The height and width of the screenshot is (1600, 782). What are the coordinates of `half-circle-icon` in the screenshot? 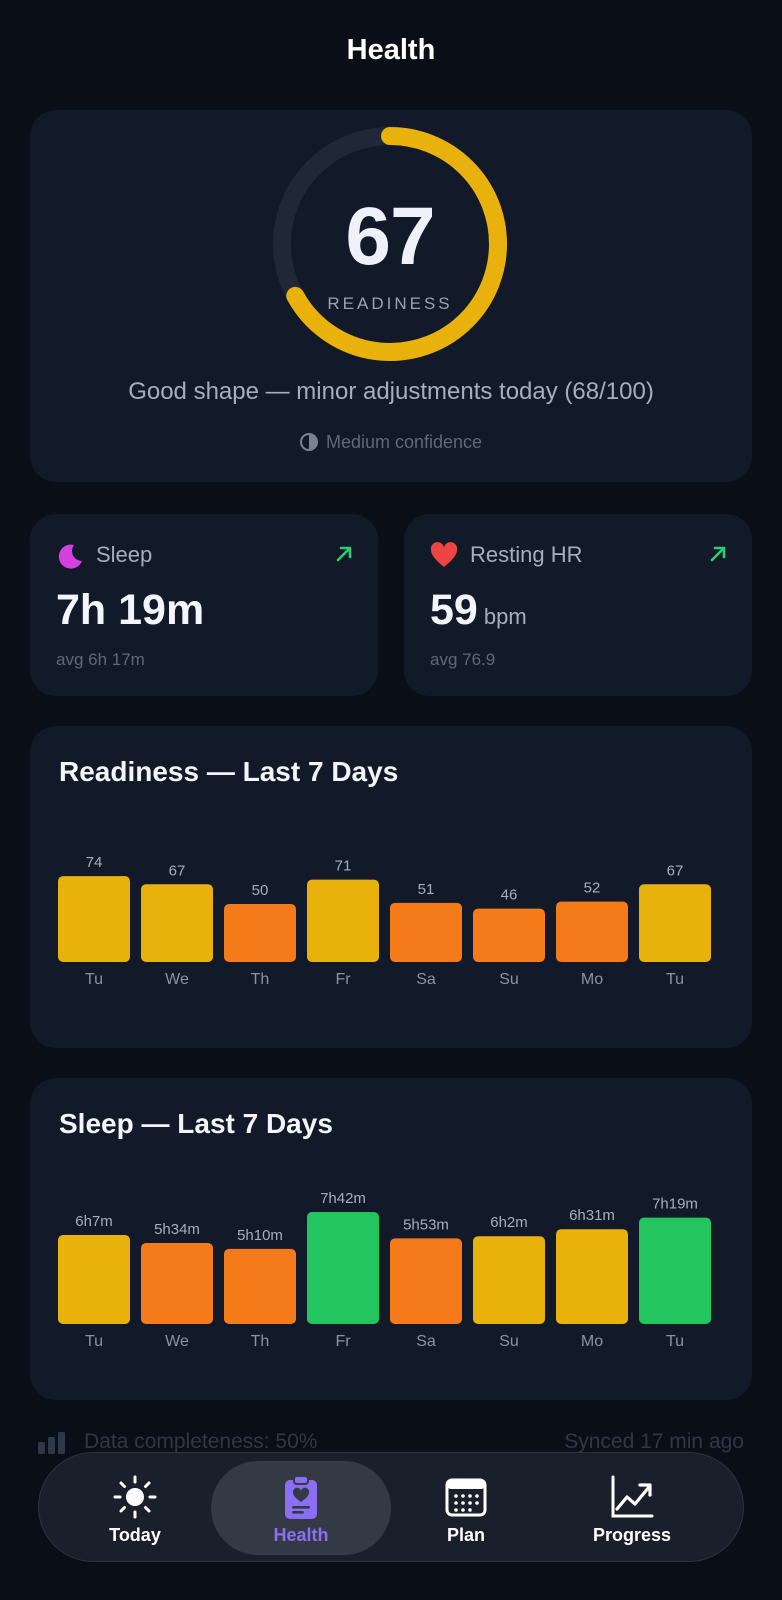 It's located at (308, 442).